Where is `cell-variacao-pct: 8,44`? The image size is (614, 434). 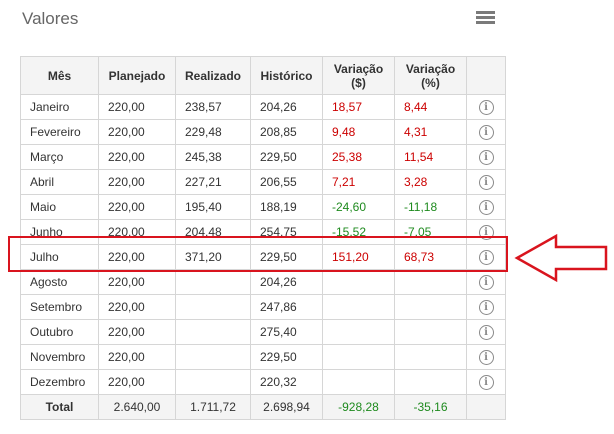
cell-variacao-pct: 8,44 is located at coordinates (430, 107).